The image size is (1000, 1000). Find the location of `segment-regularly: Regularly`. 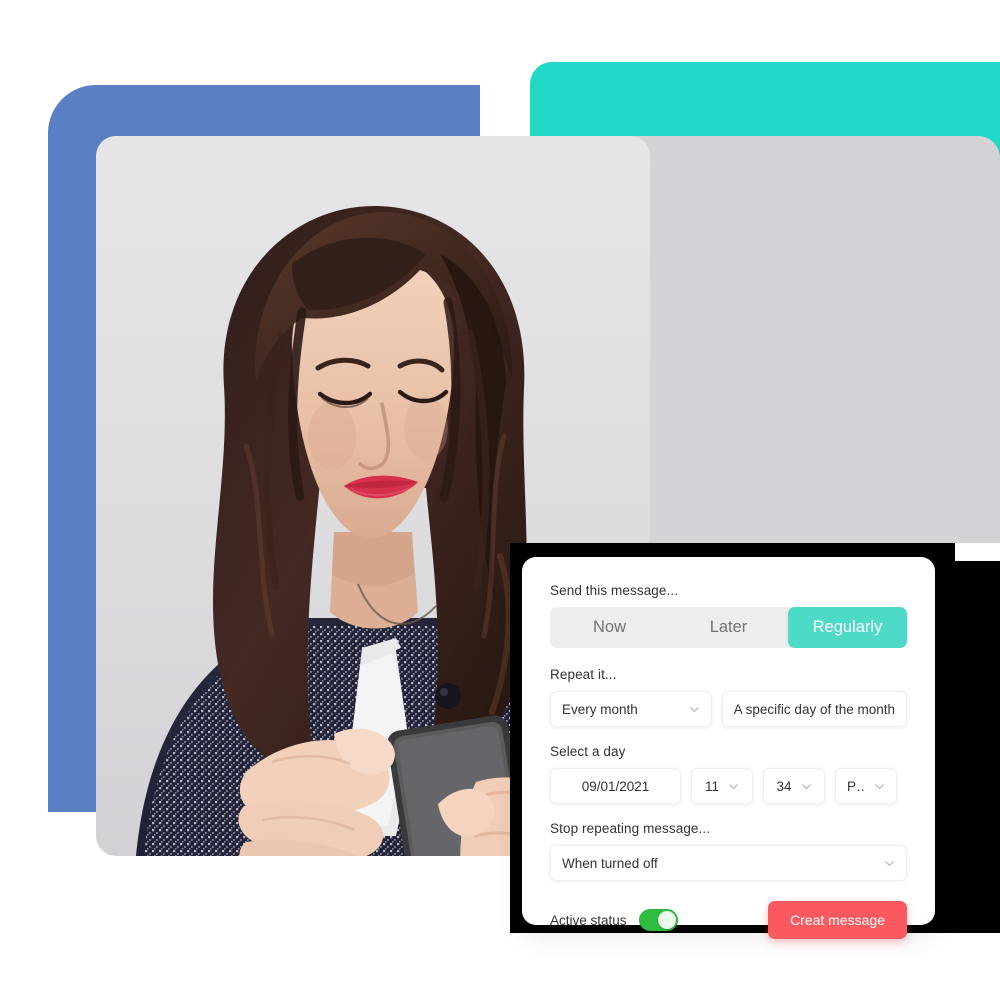

segment-regularly: Regularly is located at coordinates (847, 627).